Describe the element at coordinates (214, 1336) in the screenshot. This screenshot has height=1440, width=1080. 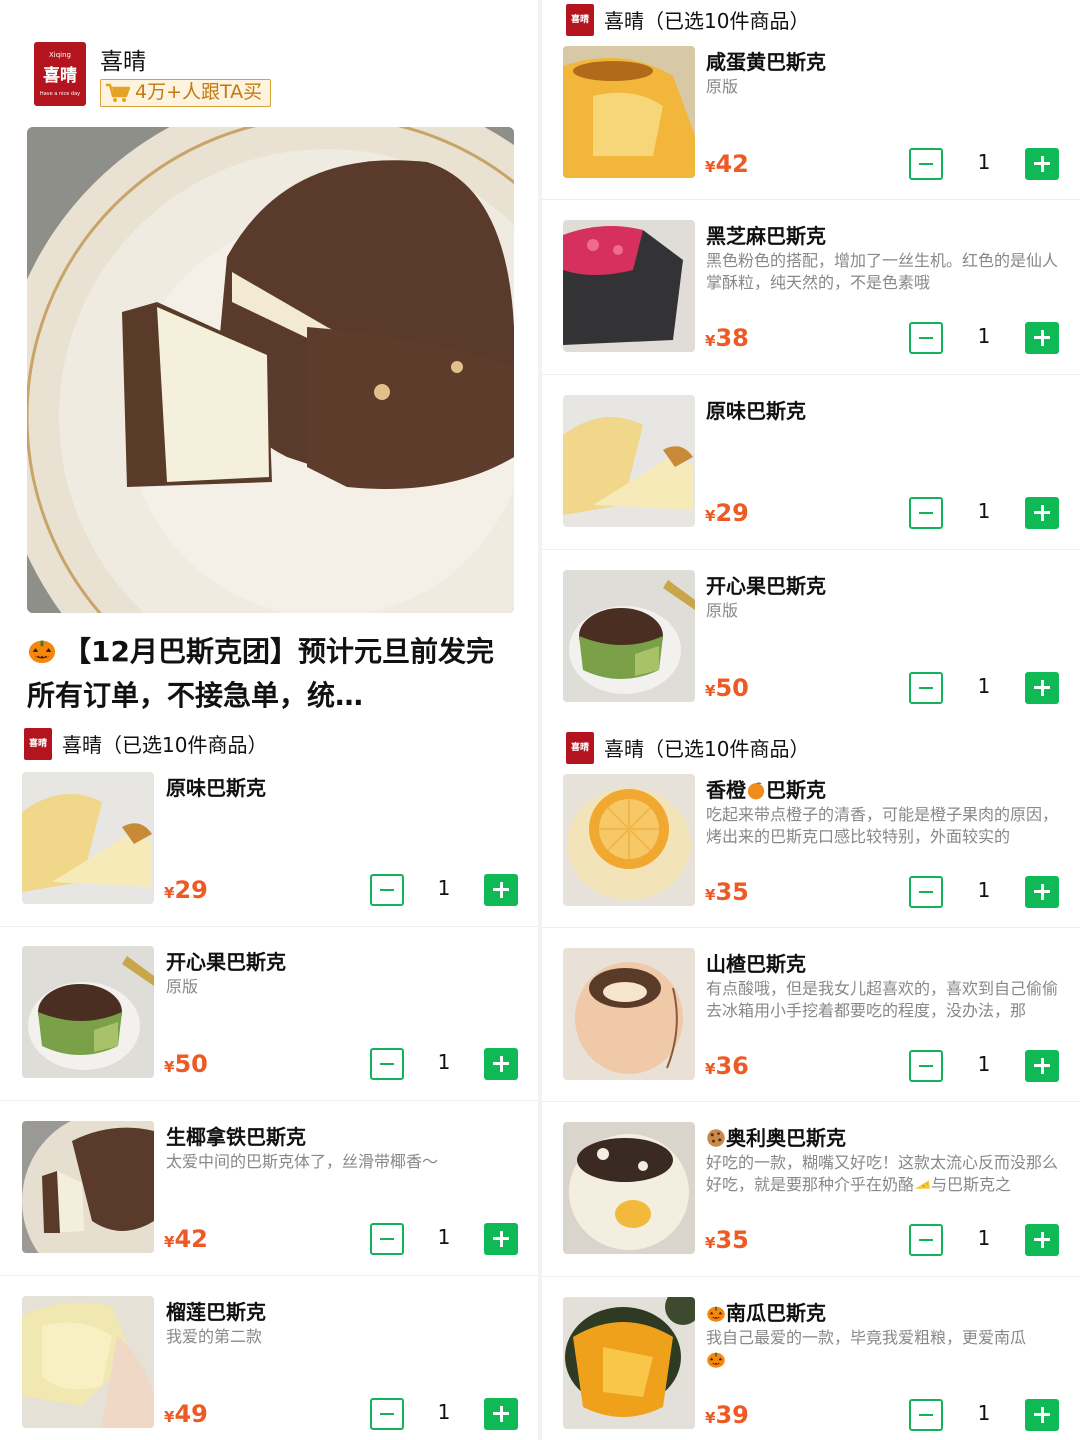
I see `product-desc: 我爱的第二款` at that location.